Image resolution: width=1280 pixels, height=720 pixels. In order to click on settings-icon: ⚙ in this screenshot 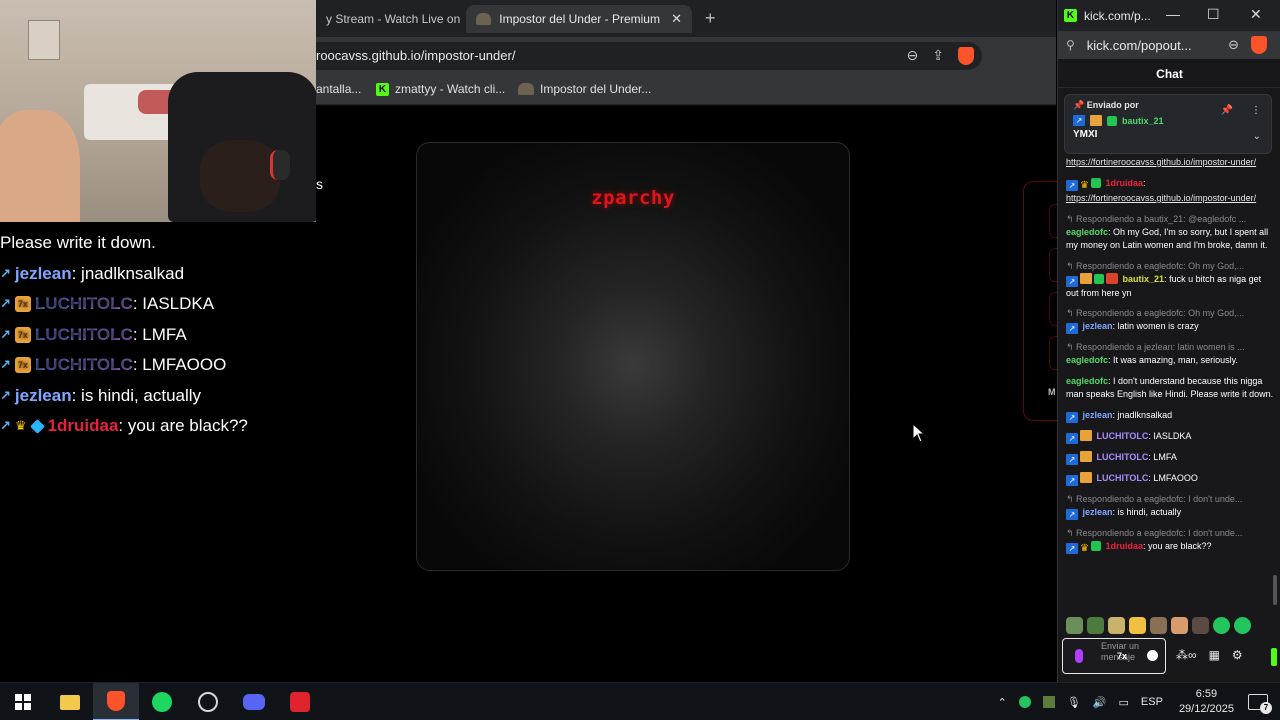, I will do `click(1237, 655)`.